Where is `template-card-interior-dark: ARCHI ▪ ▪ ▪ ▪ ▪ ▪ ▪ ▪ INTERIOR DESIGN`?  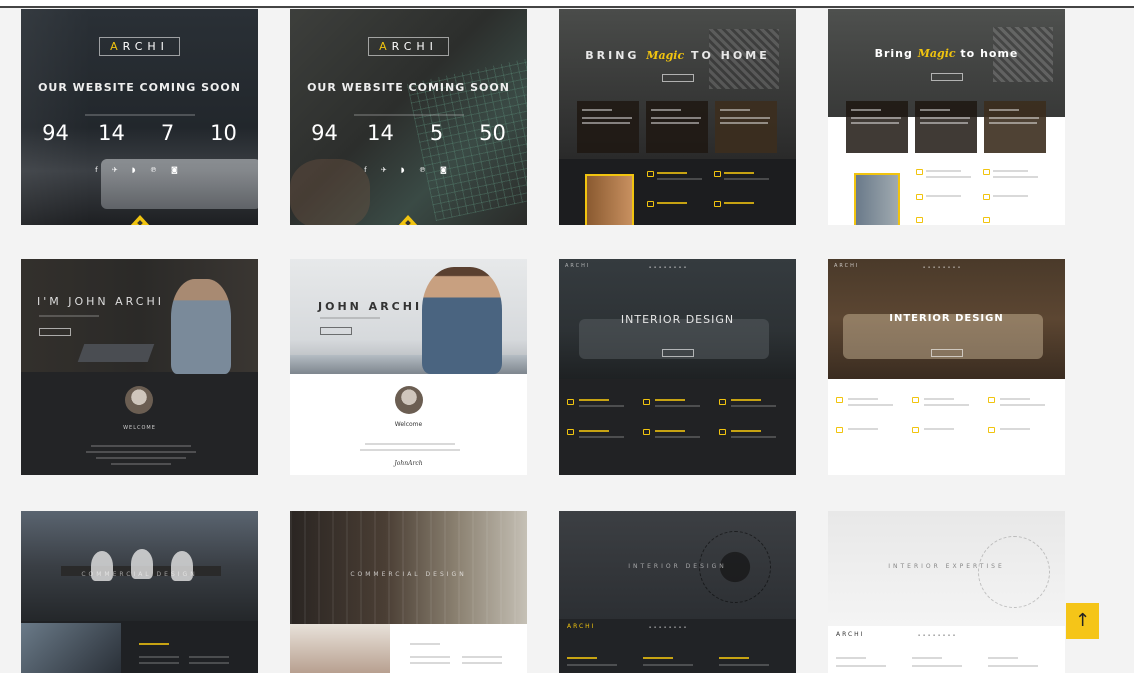
template-card-interior-dark: ARCHI ▪ ▪ ▪ ▪ ▪ ▪ ▪ ▪ INTERIOR DESIGN is located at coordinates (677, 367).